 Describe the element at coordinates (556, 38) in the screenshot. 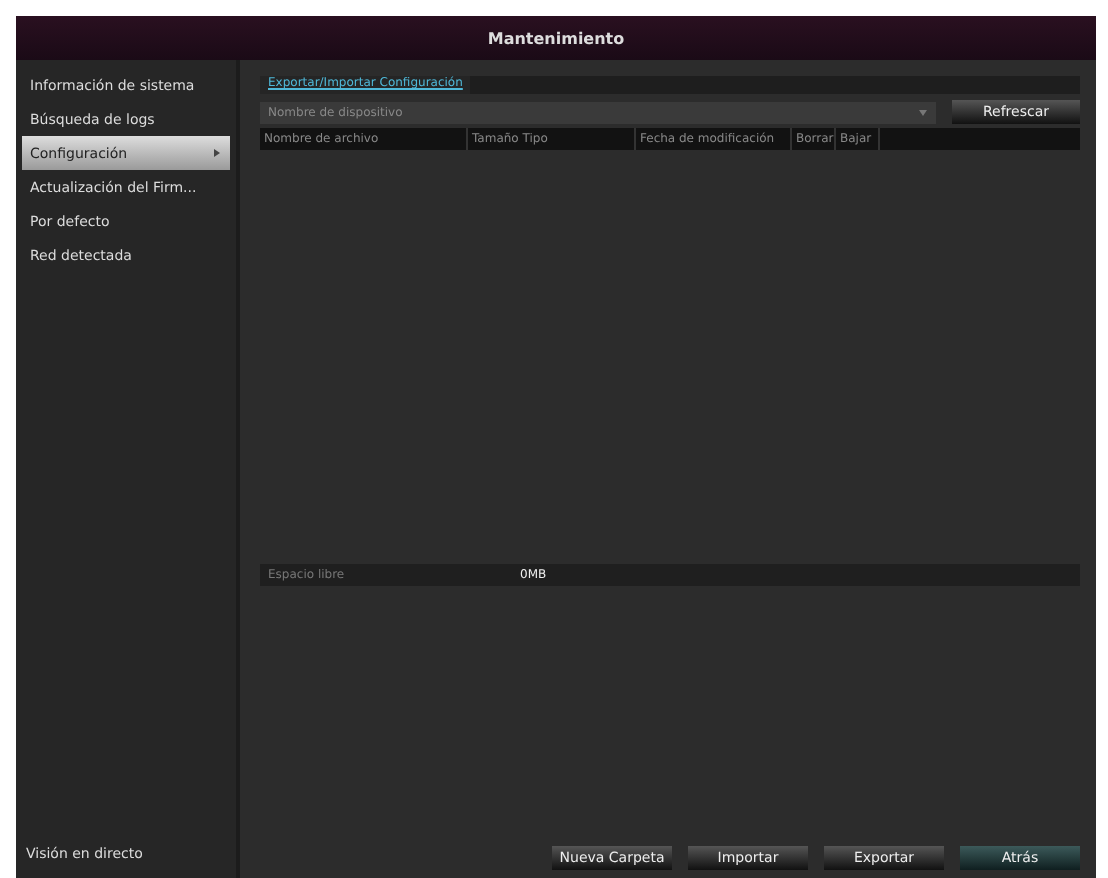

I see `window-title: Mantenimiento` at that location.